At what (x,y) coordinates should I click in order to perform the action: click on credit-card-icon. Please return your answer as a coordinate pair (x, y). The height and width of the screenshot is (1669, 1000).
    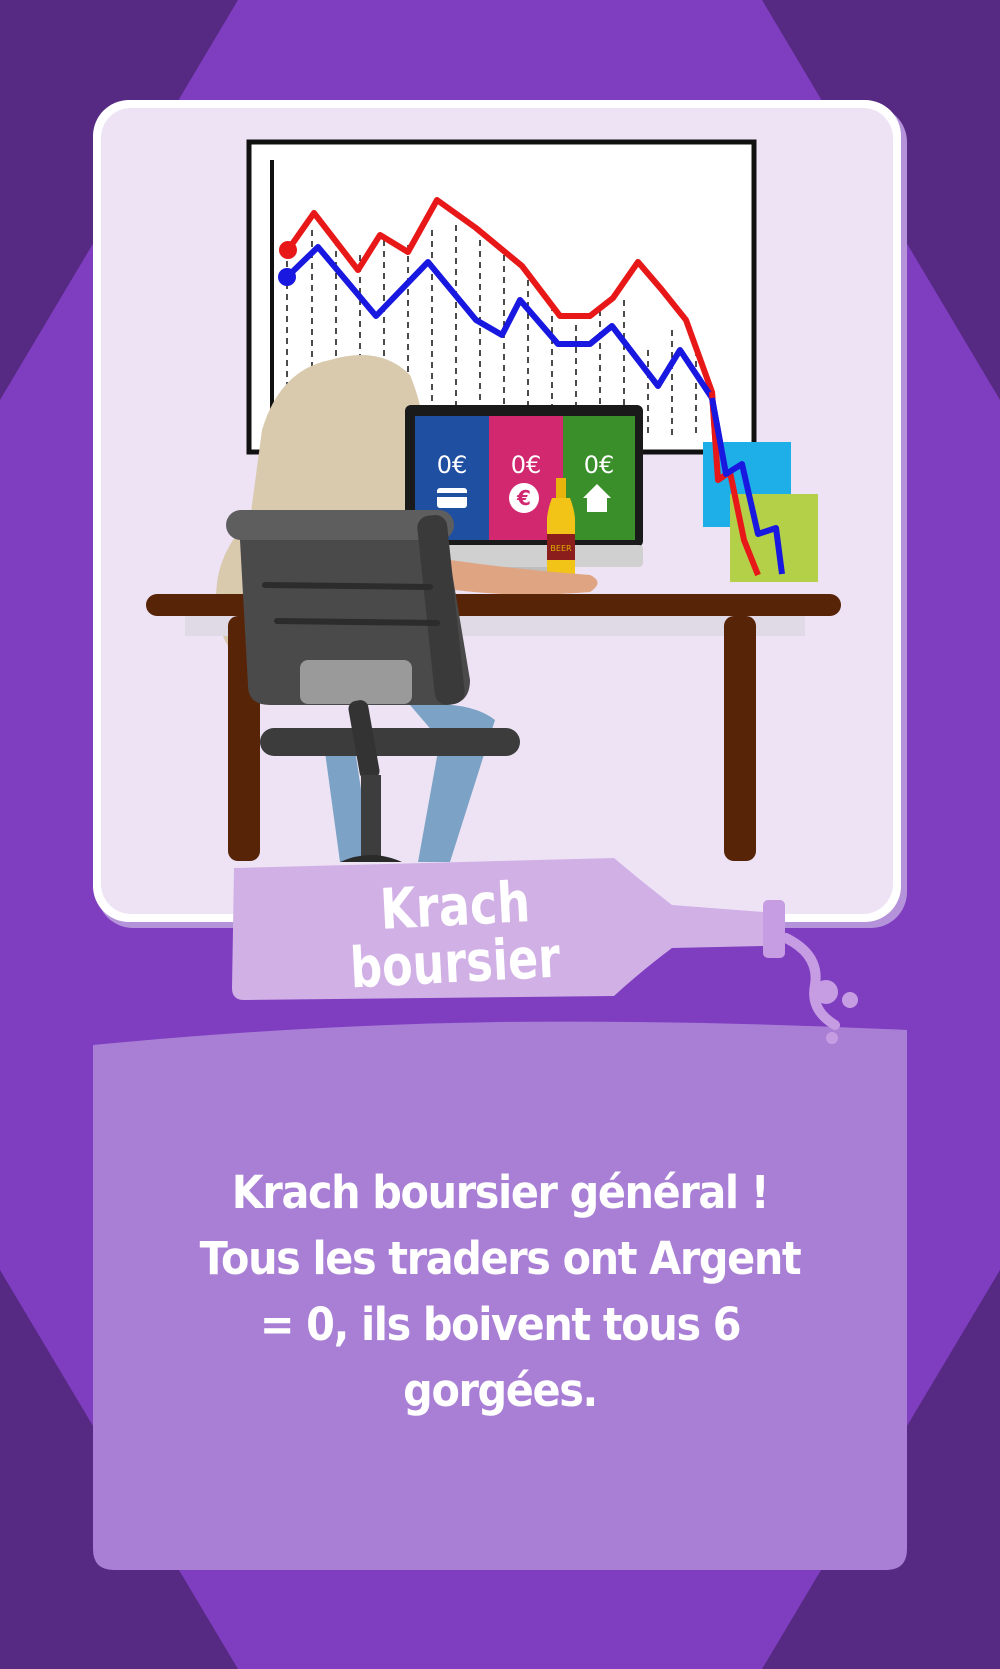
    Looking at the image, I should click on (452, 498).